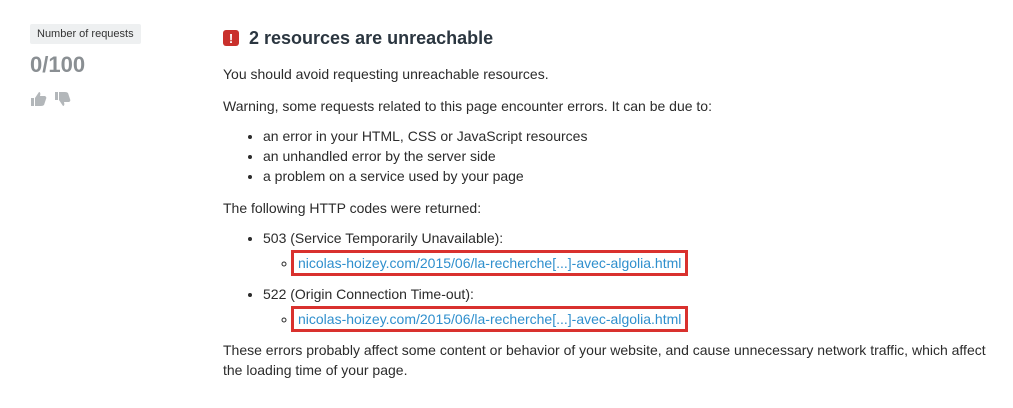 Image resolution: width=1013 pixels, height=408 pixels. Describe the element at coordinates (371, 37) in the screenshot. I see `rule-title: 2 resources are unreachable` at that location.